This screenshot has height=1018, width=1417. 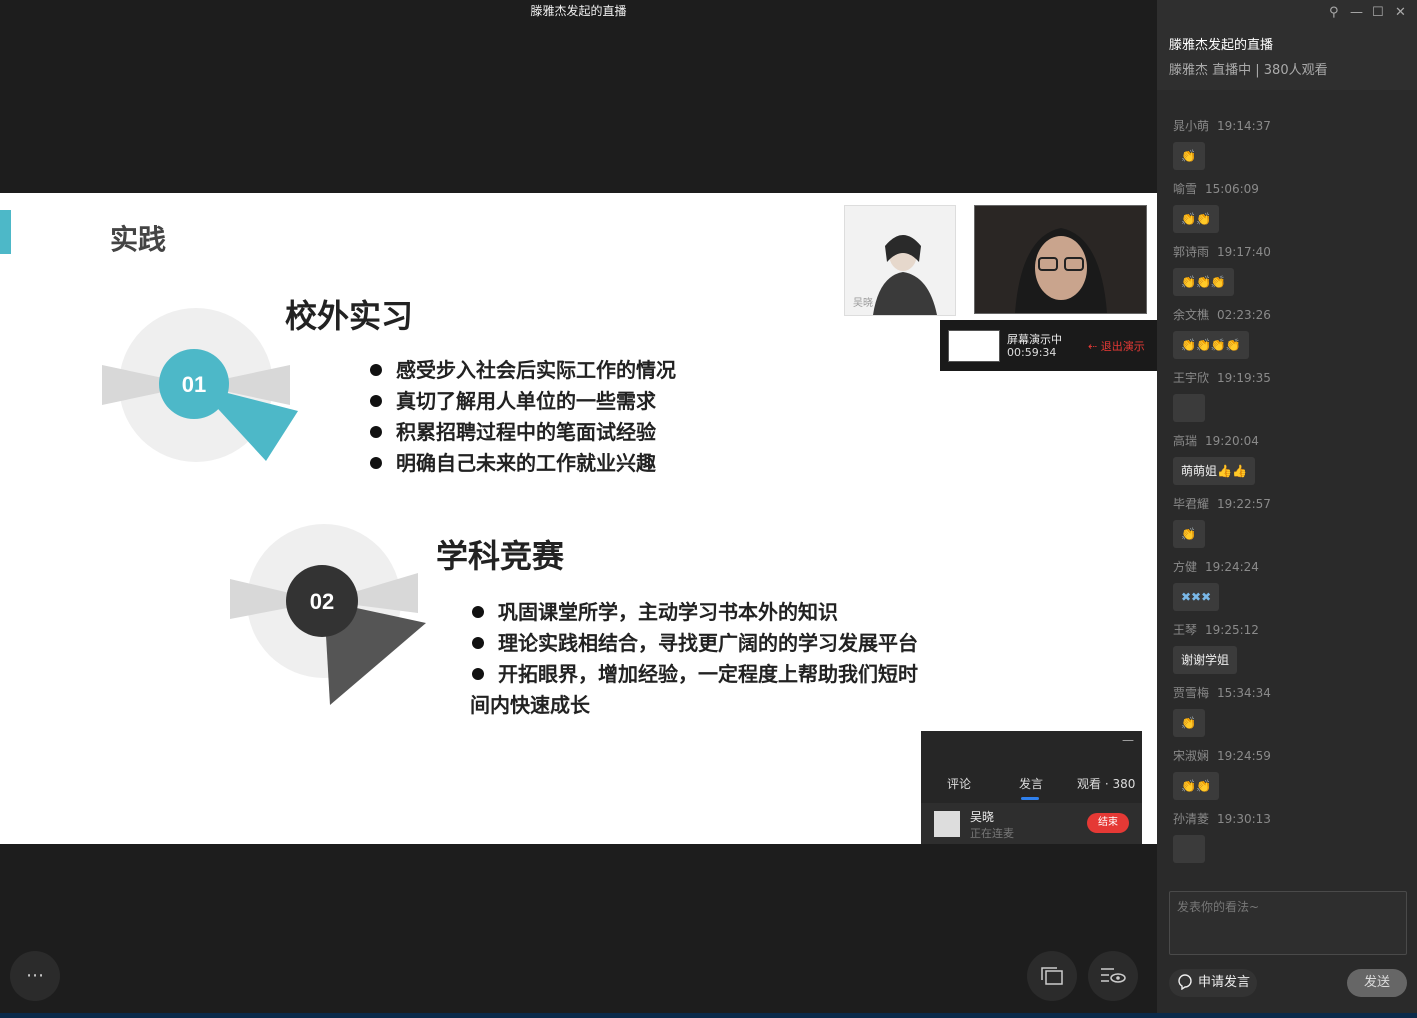 What do you see at coordinates (1222, 143) in the screenshot?
I see `chat-message: 晁小萌 19:14:37 👏` at bounding box center [1222, 143].